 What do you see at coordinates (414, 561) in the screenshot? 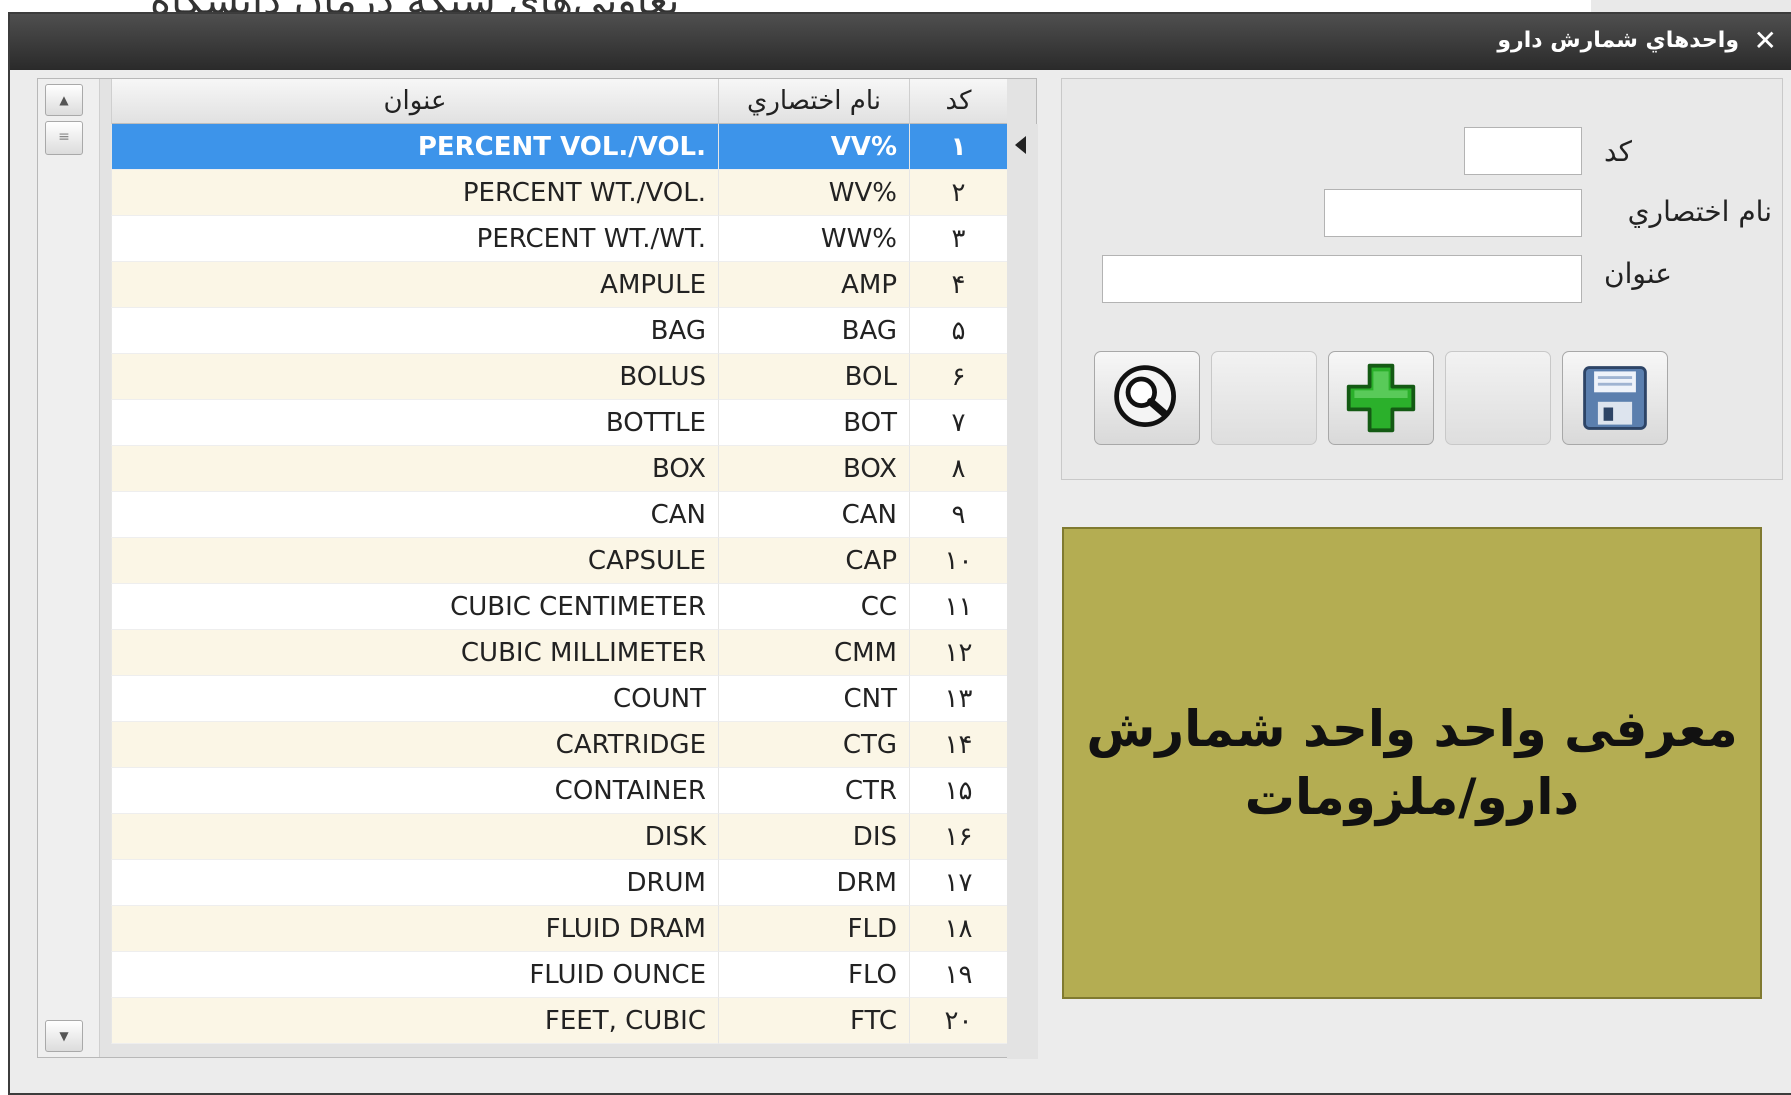
I see `cell-title: CAPSULE` at bounding box center [414, 561].